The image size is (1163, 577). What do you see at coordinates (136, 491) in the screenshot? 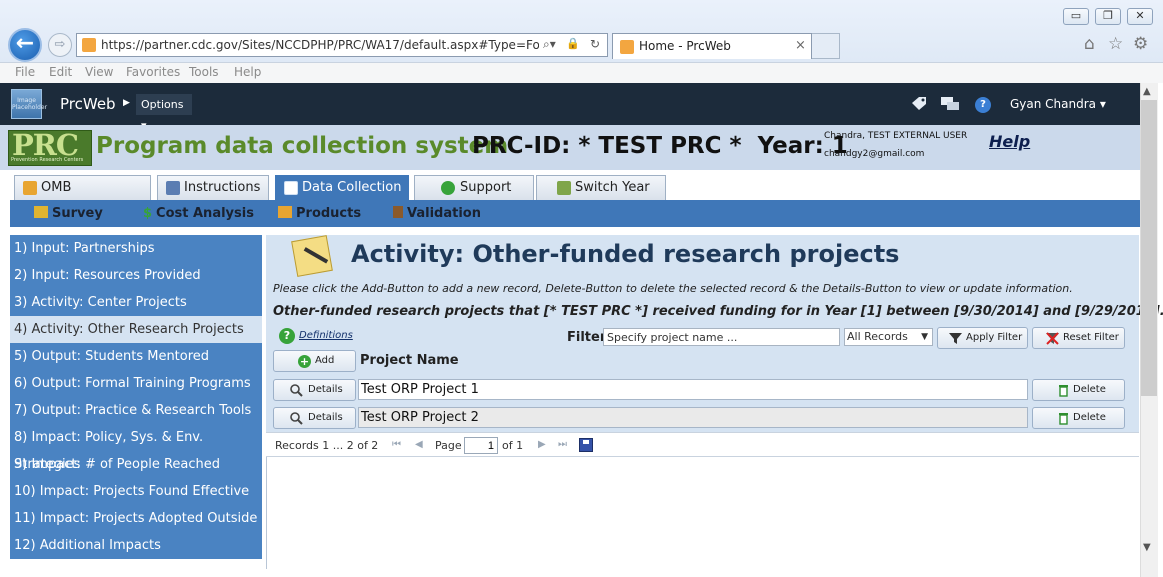
I see `sidebar-item-projects-found-effective: 10) Impact: Projects Found Effective` at bounding box center [136, 491].